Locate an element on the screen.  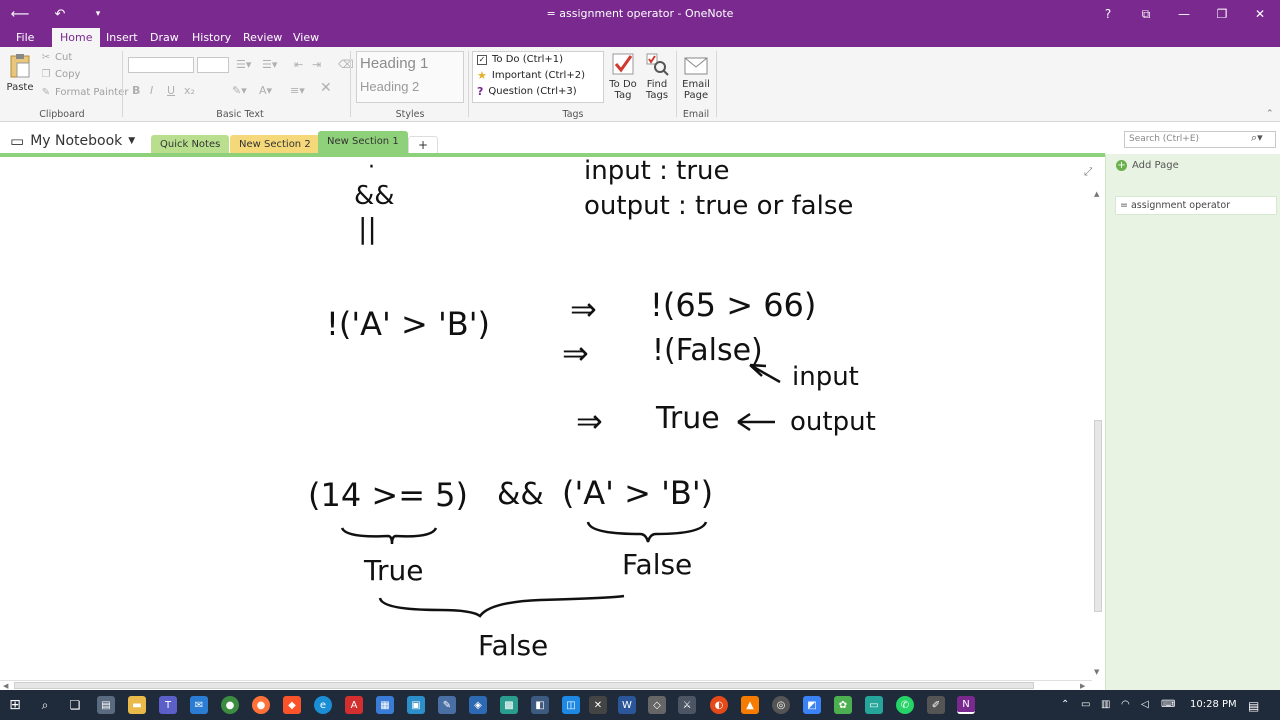
onenote-icon: N is located at coordinates (966, 705).